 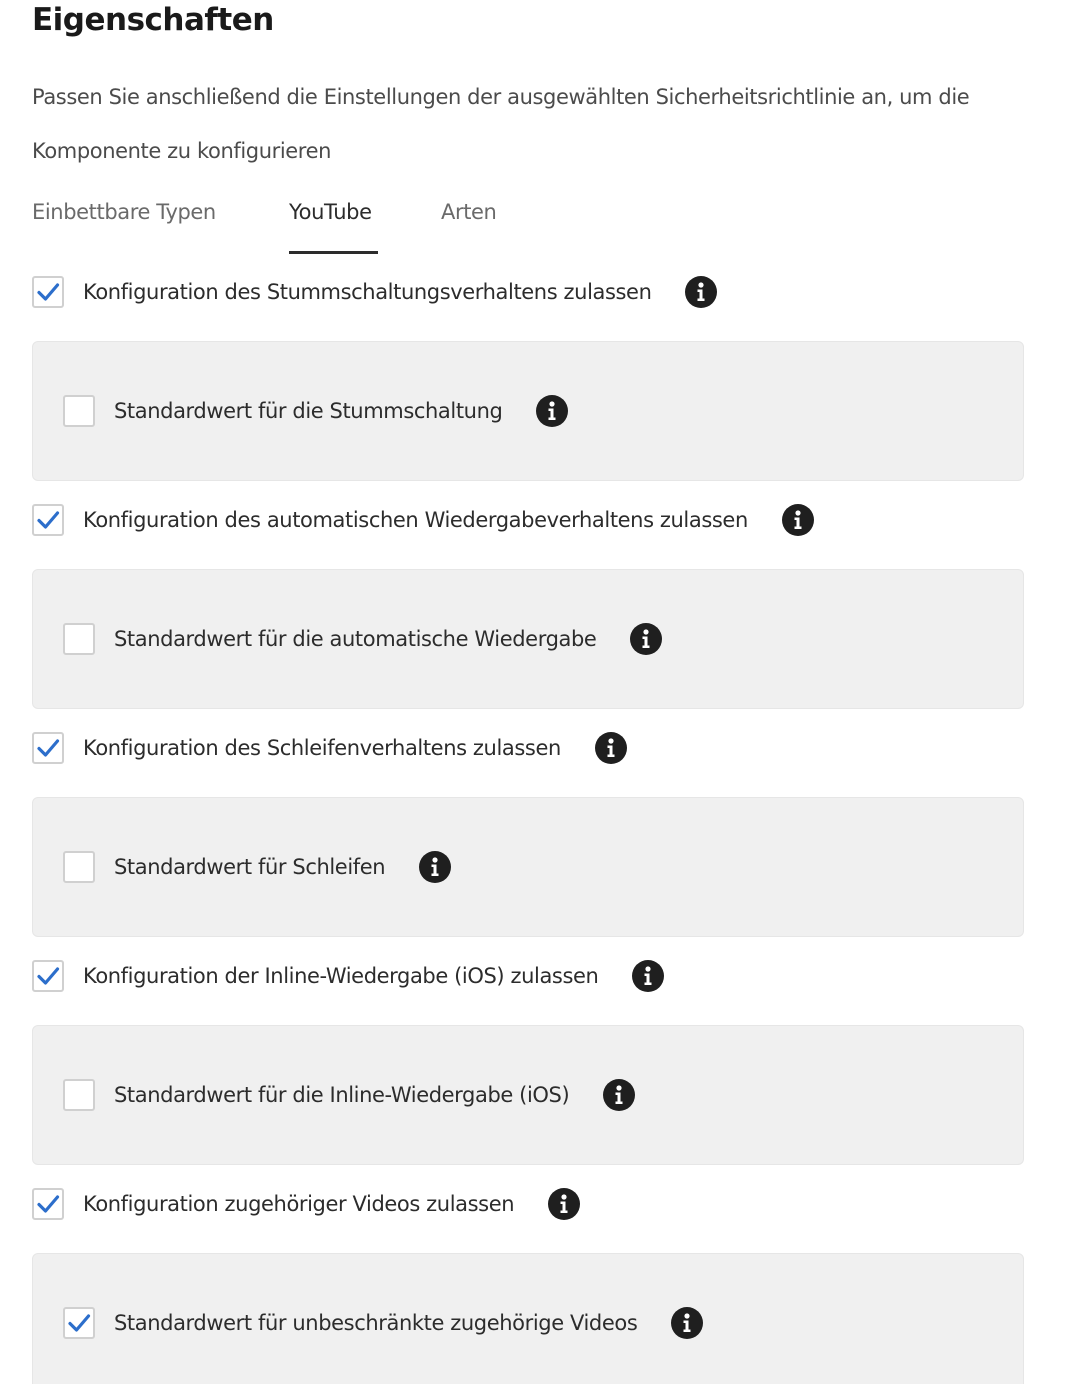 What do you see at coordinates (528, 867) in the screenshot?
I see `loop-default-panel: Standardwert für Schleifen` at bounding box center [528, 867].